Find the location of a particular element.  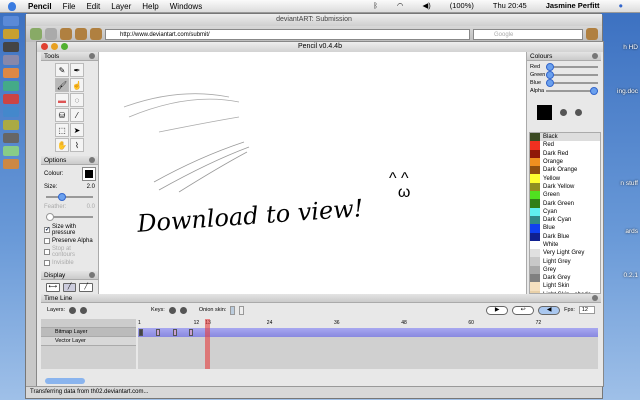

size-slider is located at coordinates (69, 197).